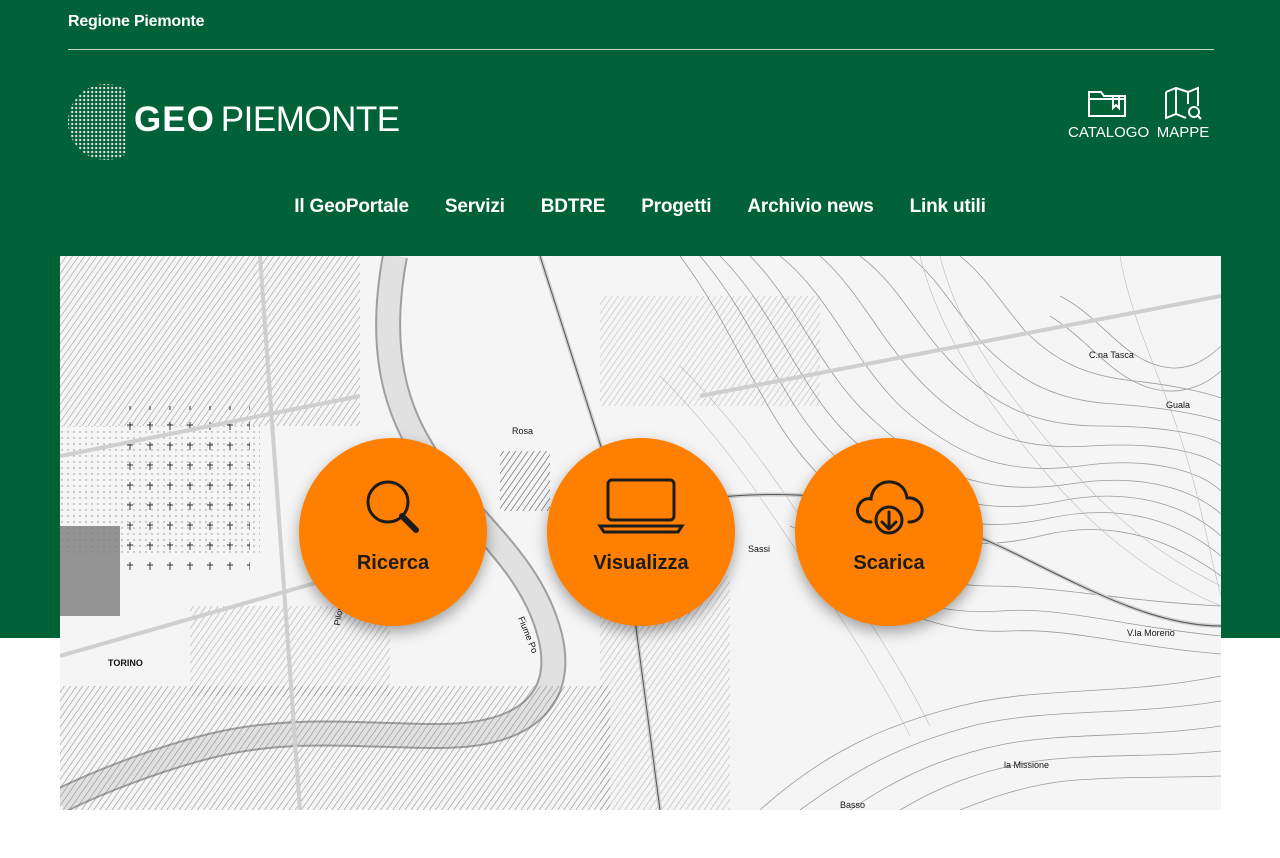 Image resolution: width=1280 pixels, height=858 pixels. Describe the element at coordinates (641, 506) in the screenshot. I see `laptop-icon` at that location.